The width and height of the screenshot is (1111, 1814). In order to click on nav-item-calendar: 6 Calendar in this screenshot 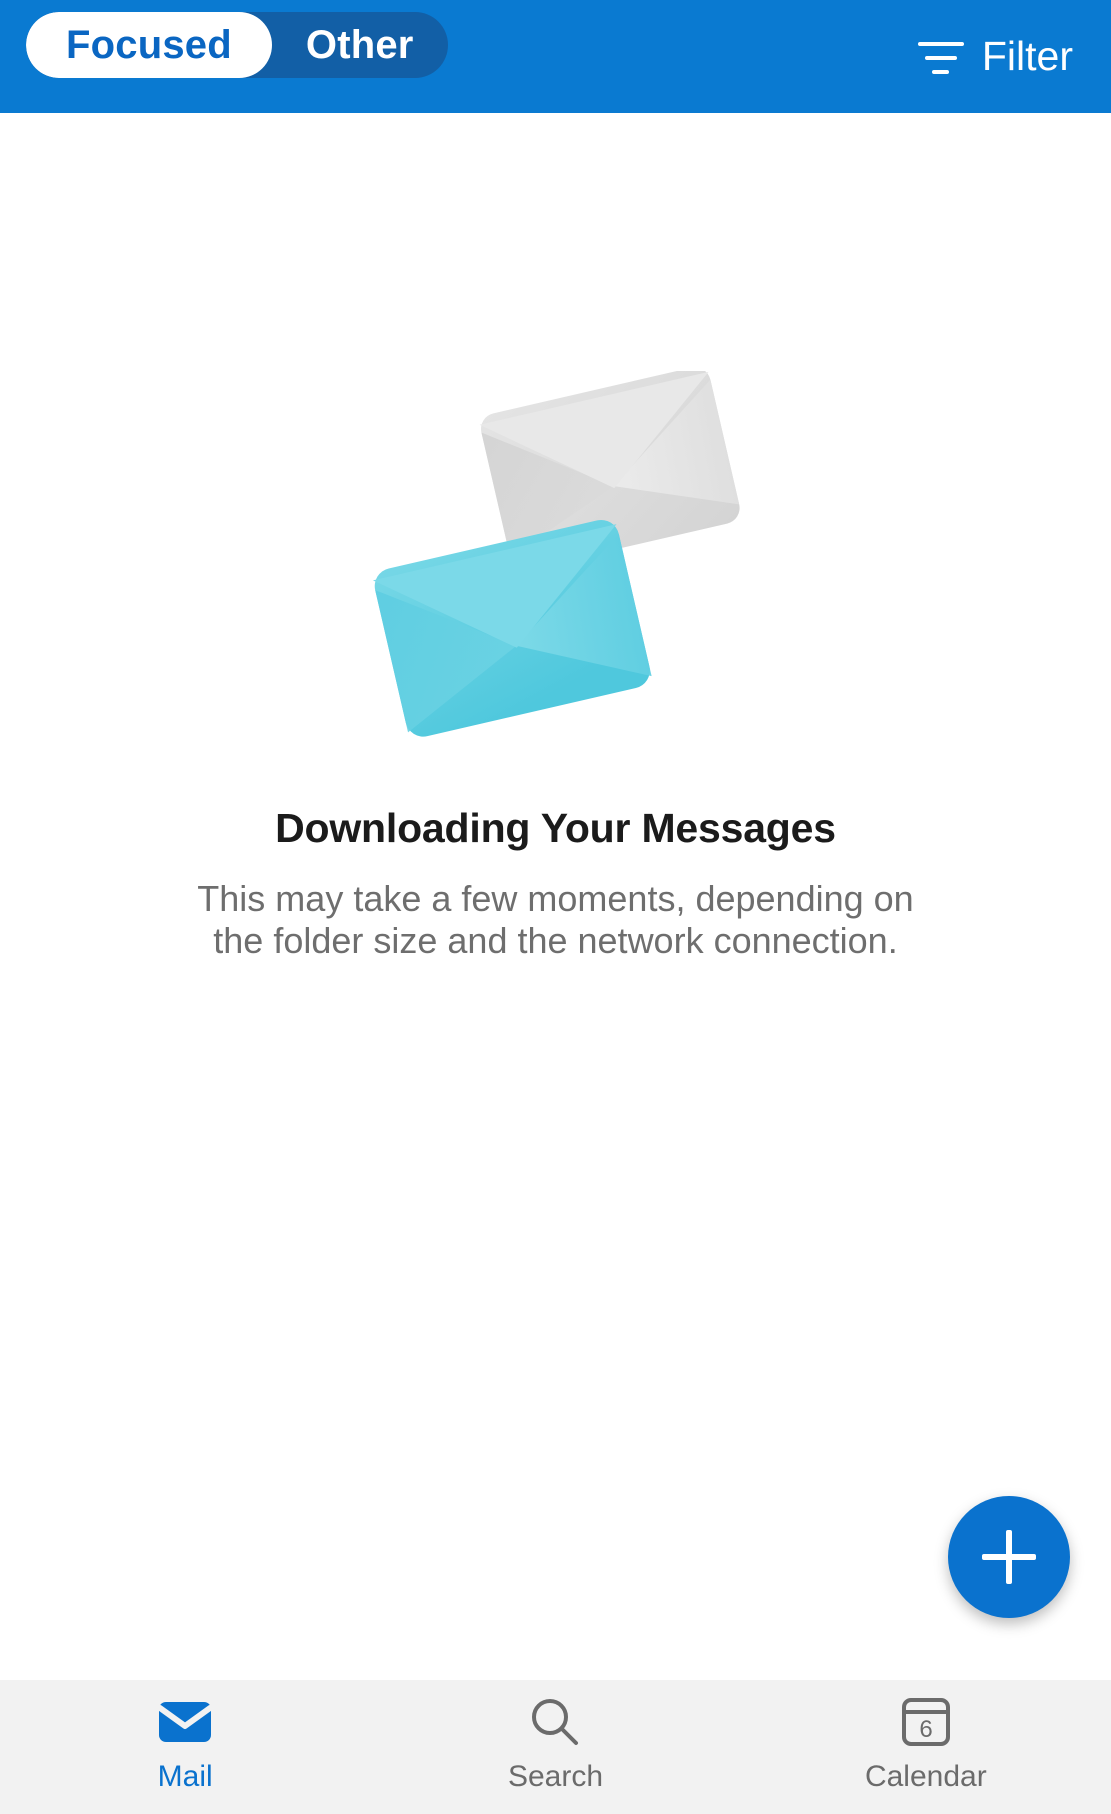, I will do `click(926, 1744)`.